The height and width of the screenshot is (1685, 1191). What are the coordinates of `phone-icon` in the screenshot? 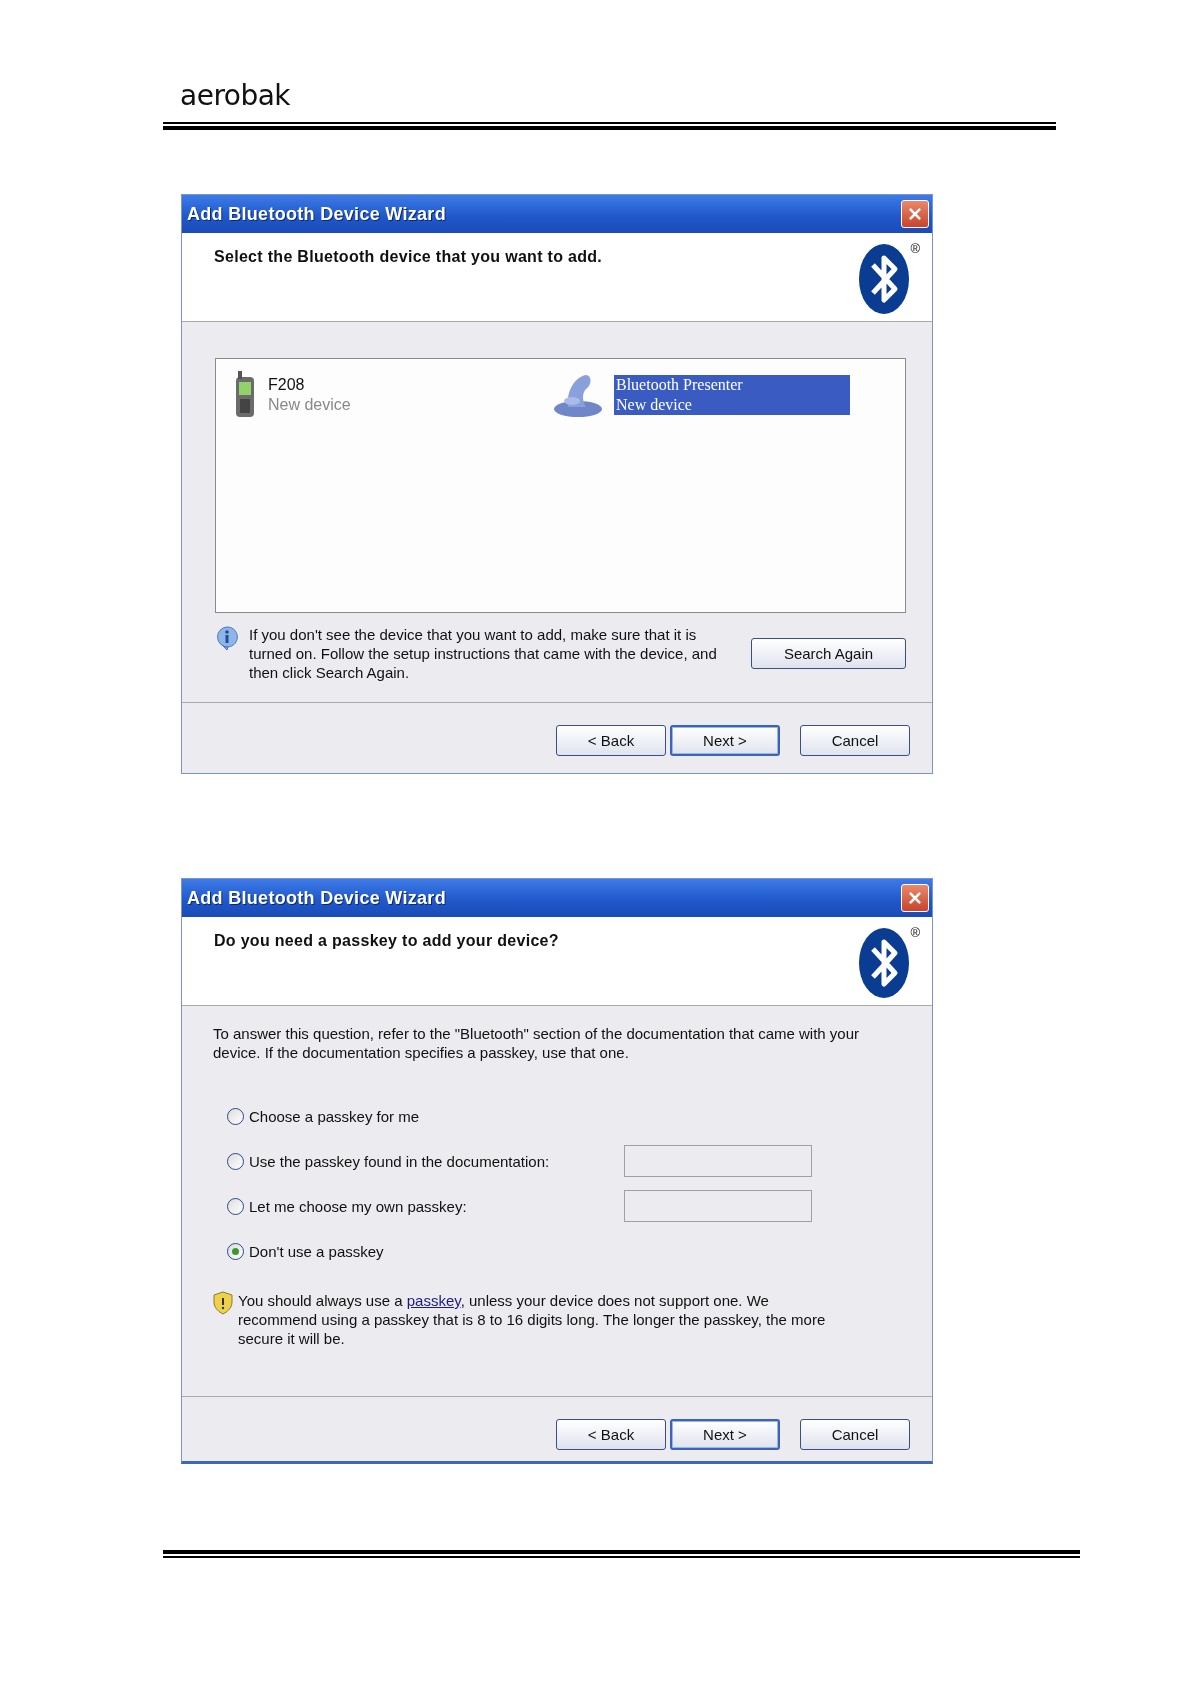 It's located at (245, 395).